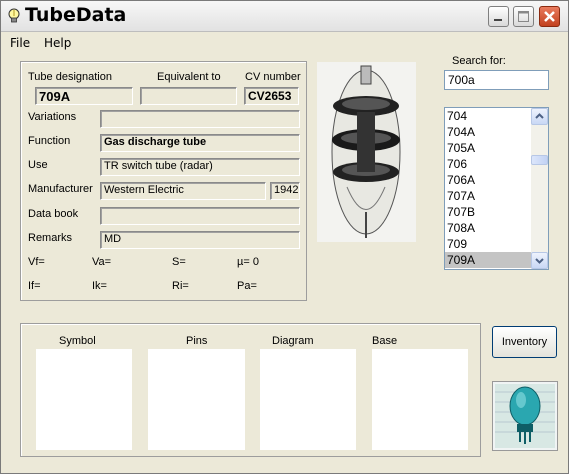 The width and height of the screenshot is (569, 474). What do you see at coordinates (200, 216) in the screenshot?
I see `databook-field` at bounding box center [200, 216].